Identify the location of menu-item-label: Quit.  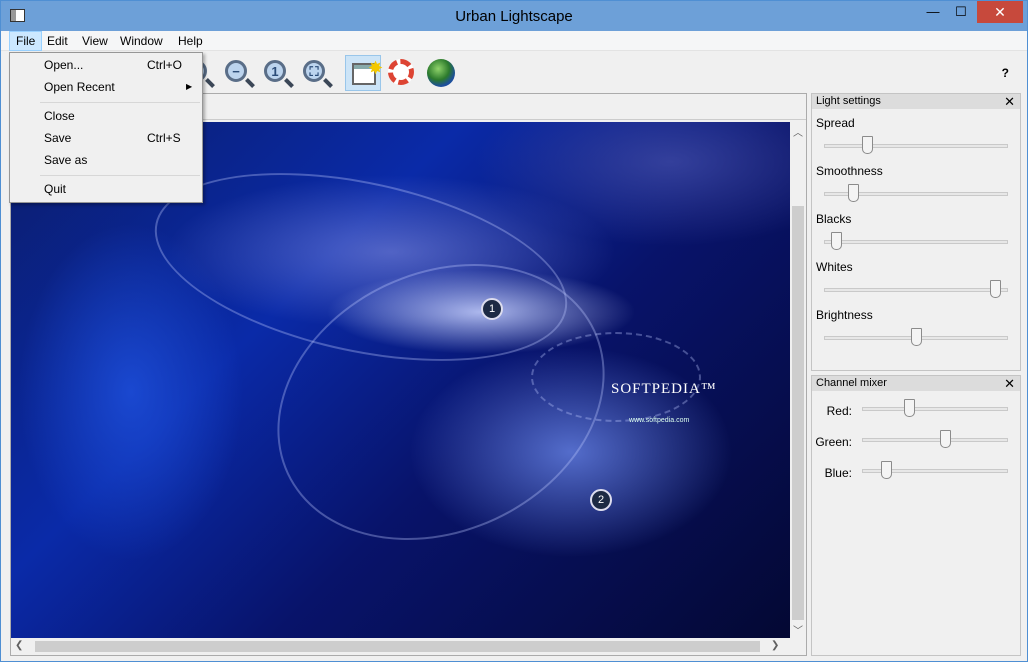
(55, 189).